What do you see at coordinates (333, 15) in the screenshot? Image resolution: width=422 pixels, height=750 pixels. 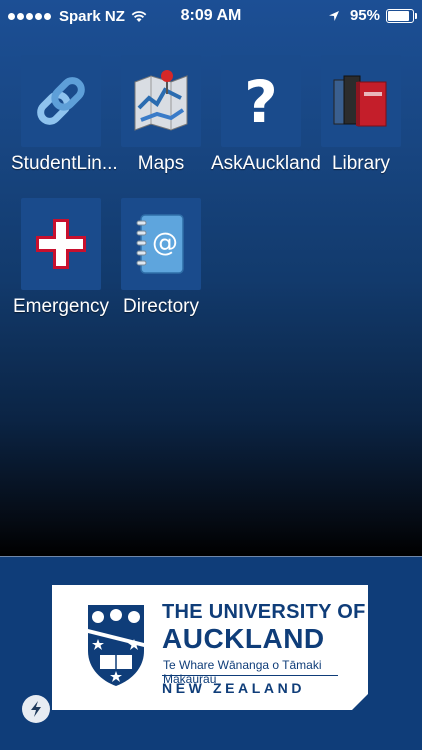 I see `location-arrow-icon` at bounding box center [333, 15].